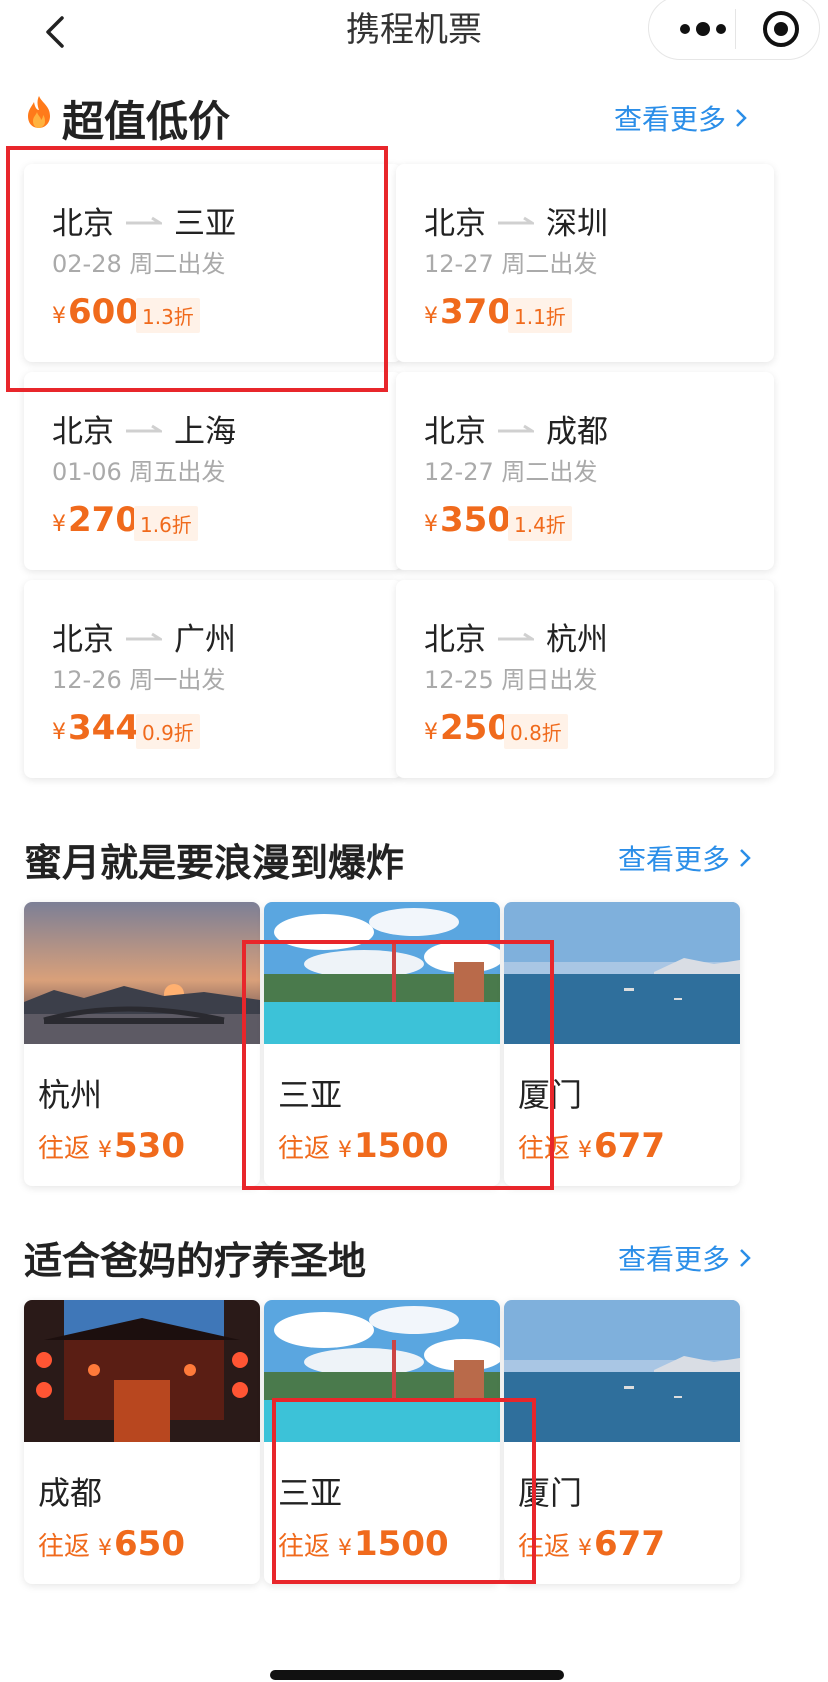 The image size is (828, 1682). I want to click on chengdu-photo, so click(142, 1371).